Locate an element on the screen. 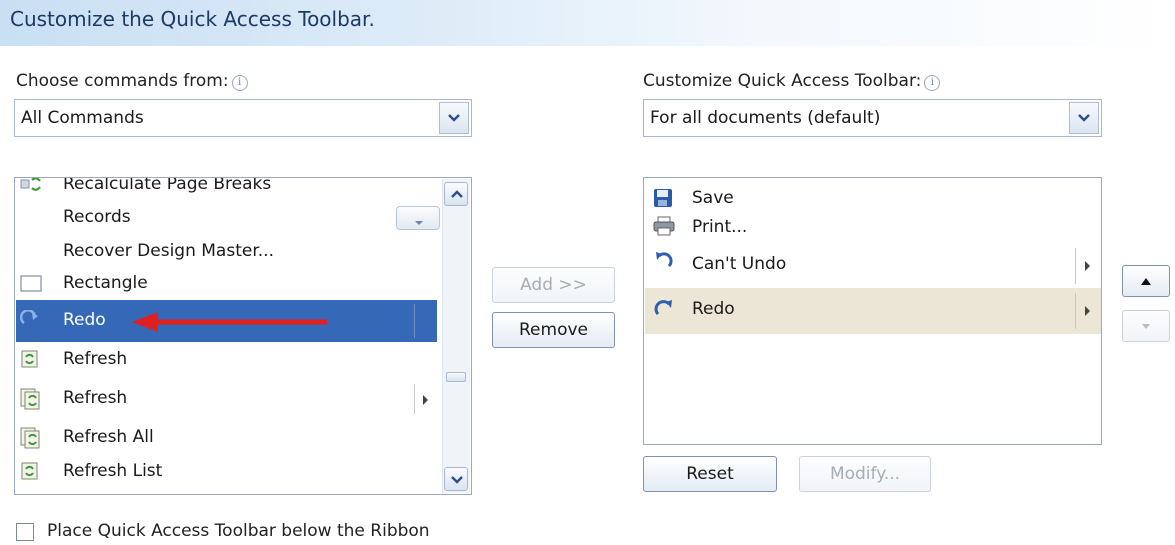  list-item: Refresh List is located at coordinates (224, 472).